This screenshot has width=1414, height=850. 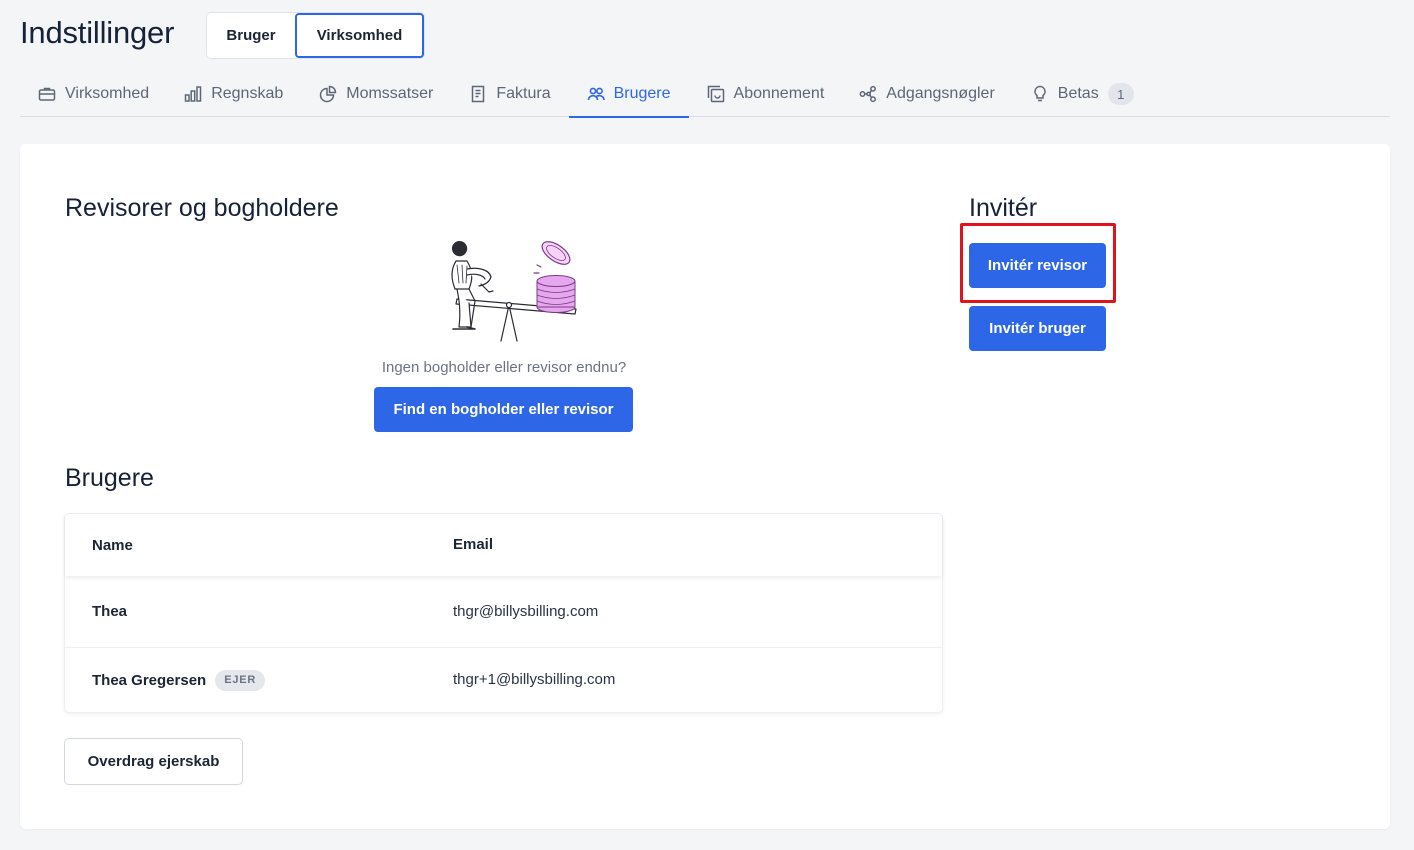 I want to click on scope-user-button: Bruger, so click(x=251, y=35).